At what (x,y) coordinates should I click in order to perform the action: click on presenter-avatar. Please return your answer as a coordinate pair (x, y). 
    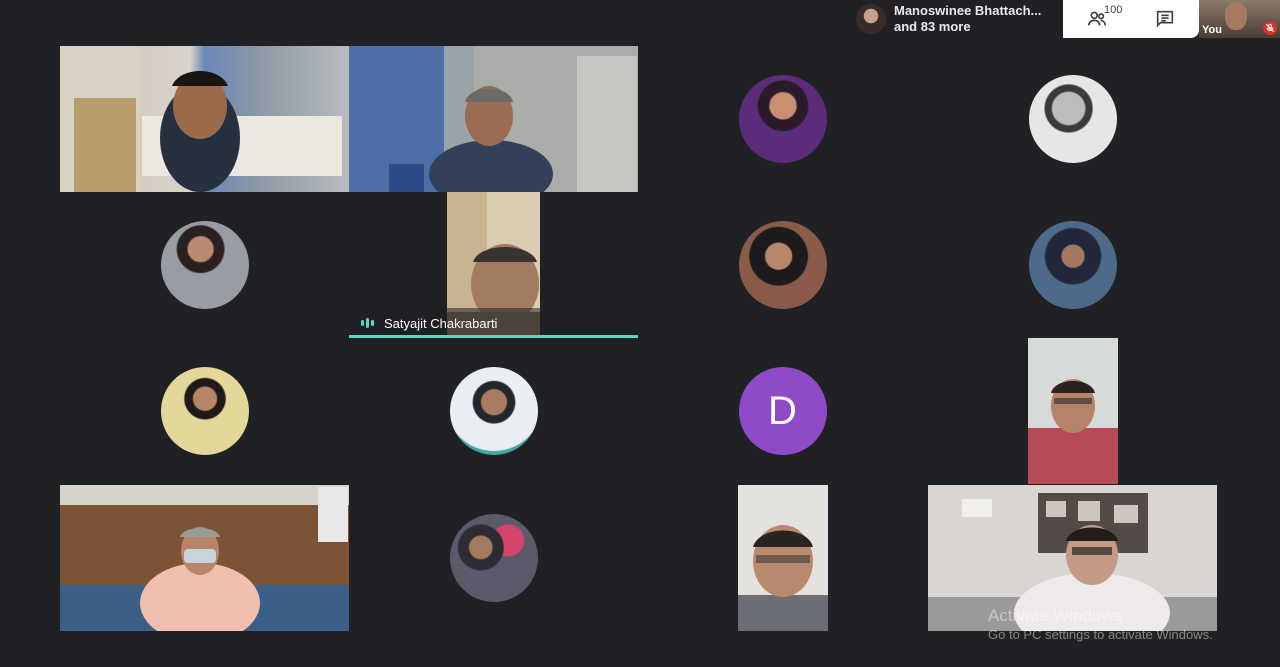
    Looking at the image, I should click on (871, 19).